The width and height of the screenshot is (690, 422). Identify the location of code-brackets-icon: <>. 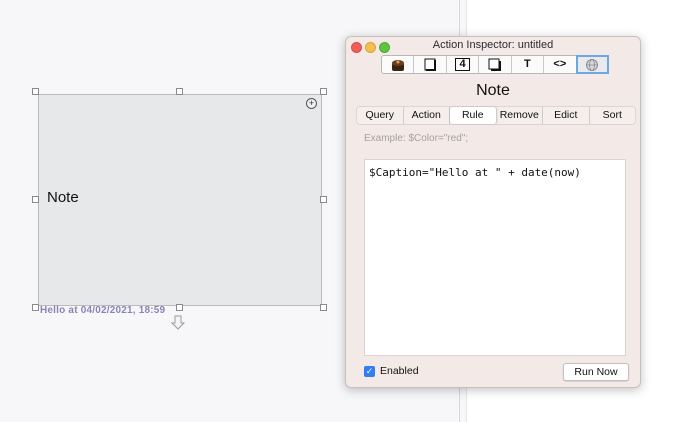
(560, 64).